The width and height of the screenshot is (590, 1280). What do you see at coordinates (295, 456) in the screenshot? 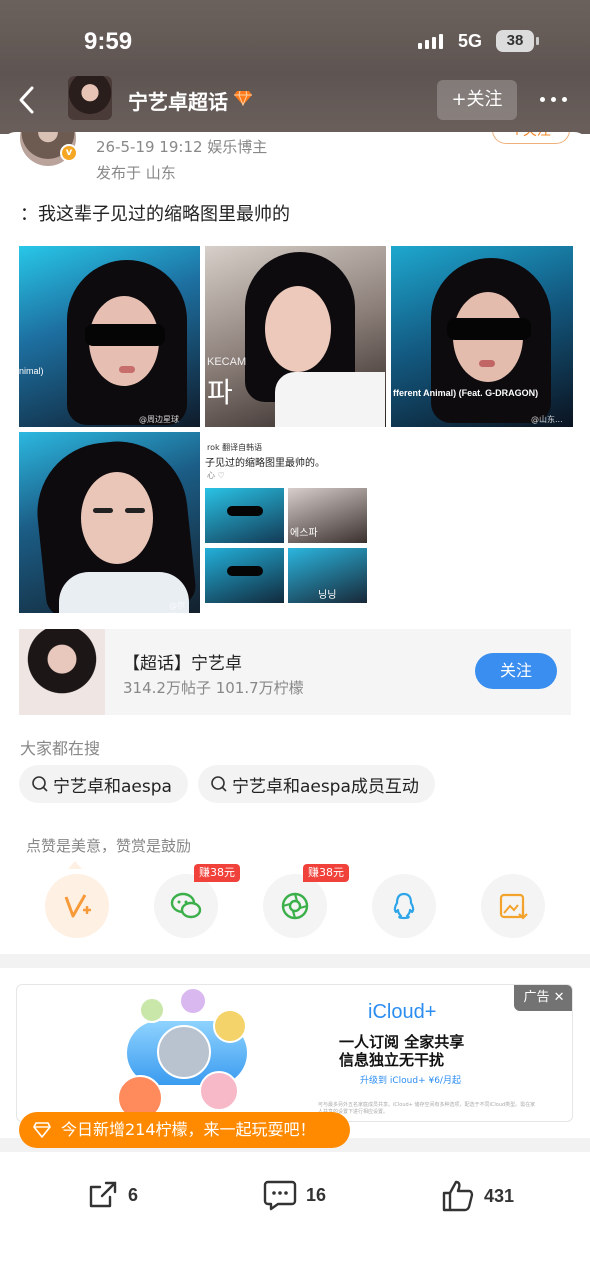
I see `screenshot-header: rok 翻译自韩语 子见过的缩略图里最帅的。 心 ♡` at bounding box center [295, 456].